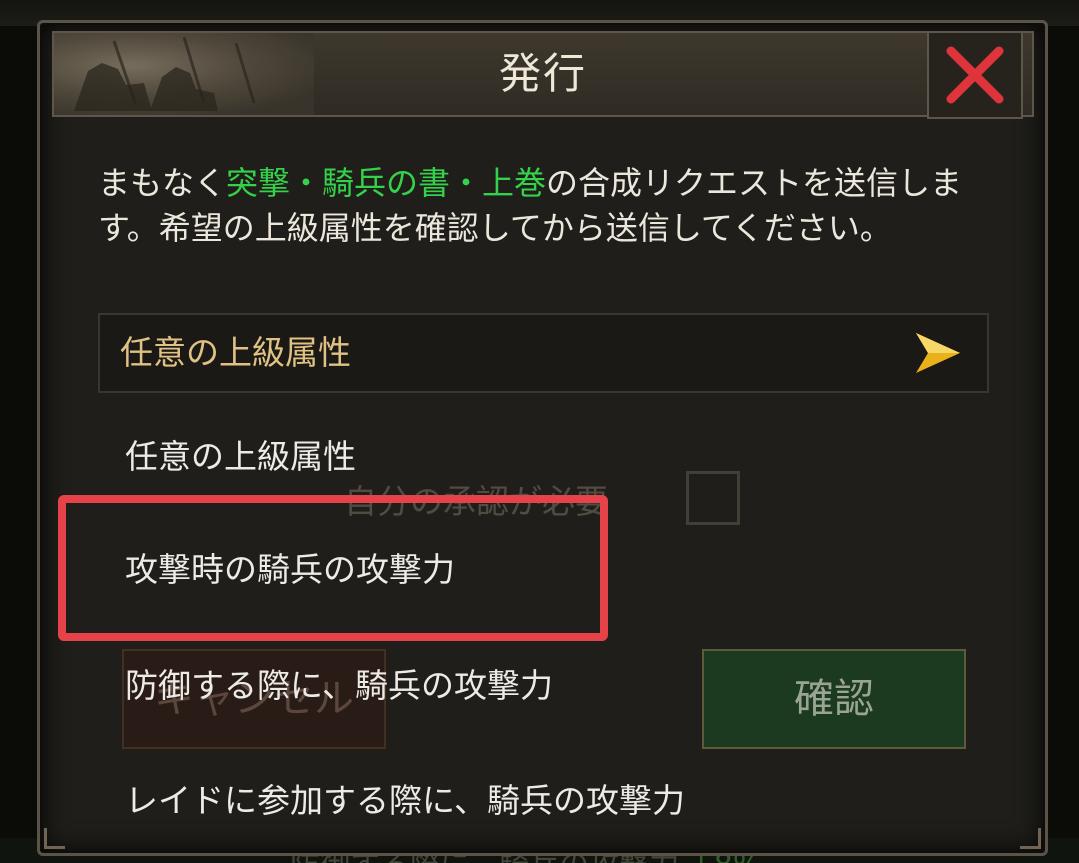 This screenshot has width=1079, height=863. Describe the element at coordinates (339, 683) in the screenshot. I see `dropdown-option-defense: 防御する際に、騎兵の攻撃力` at that location.